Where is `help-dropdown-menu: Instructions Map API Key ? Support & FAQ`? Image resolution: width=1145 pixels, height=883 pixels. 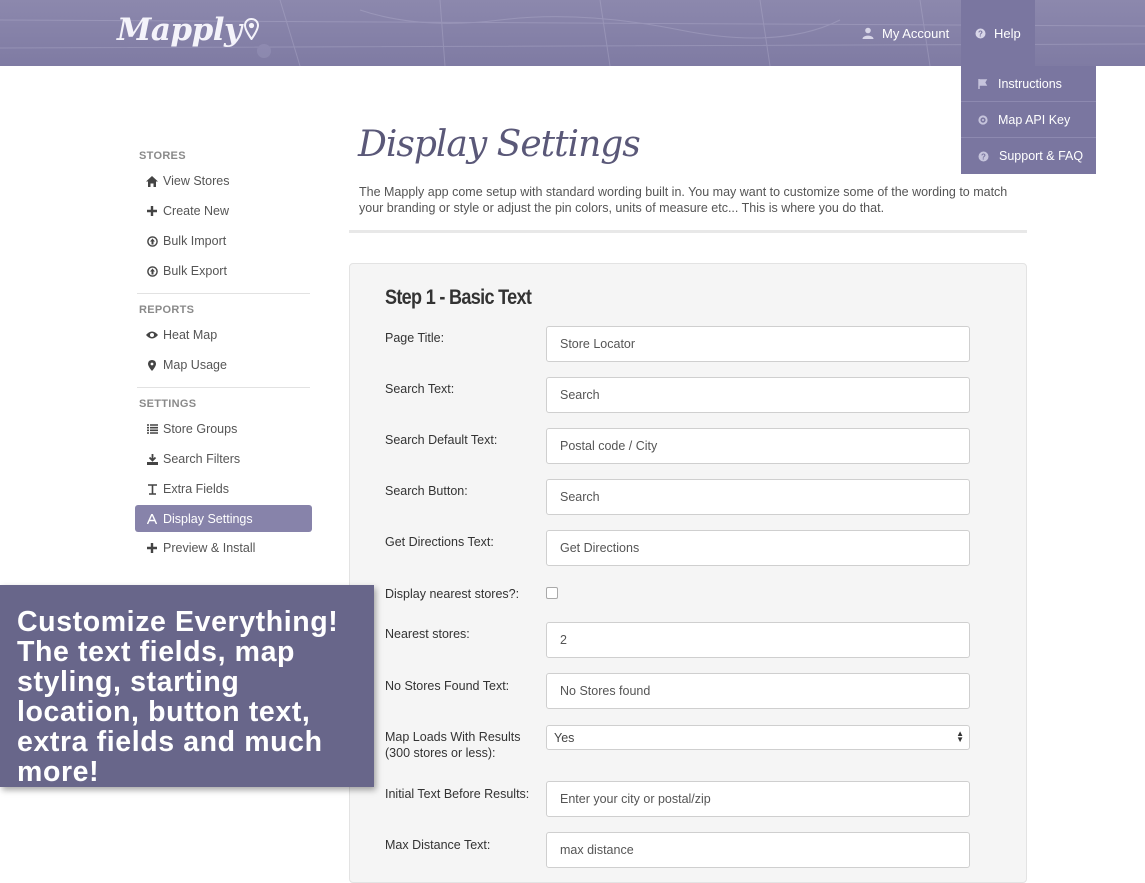
help-dropdown-menu: Instructions Map API Key ? Support & FAQ is located at coordinates (1028, 120).